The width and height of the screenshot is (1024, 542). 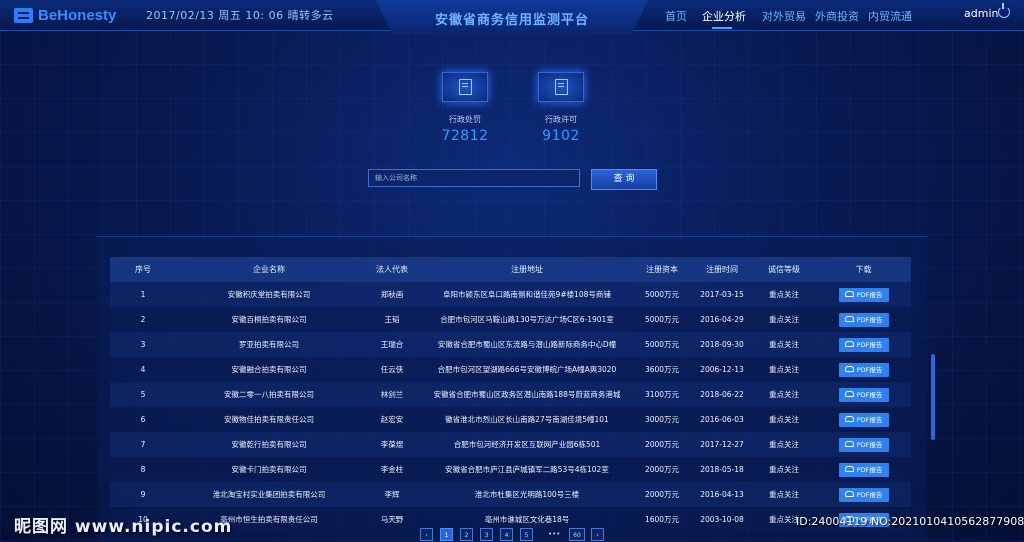 I want to click on page-4: 4, so click(x=506, y=534).